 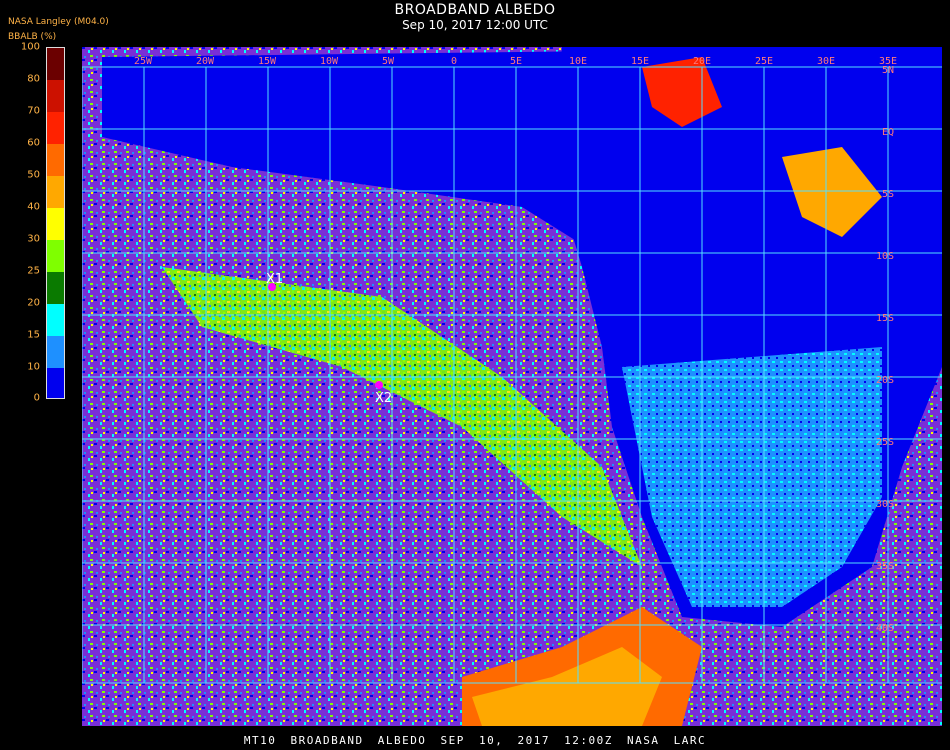 What do you see at coordinates (454, 61) in the screenshot?
I see `lon-label: 0` at bounding box center [454, 61].